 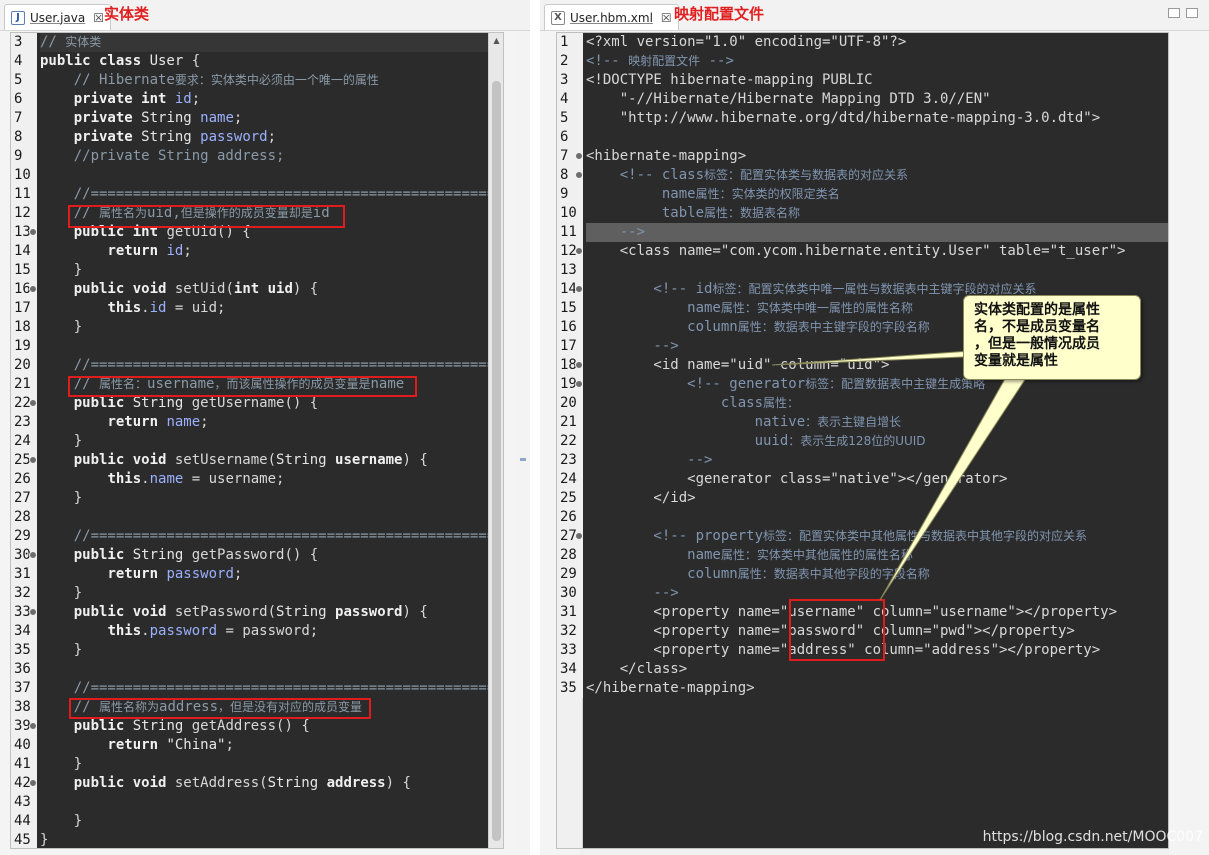 I want to click on code-line: 20 class属性：, so click(x=862, y=403).